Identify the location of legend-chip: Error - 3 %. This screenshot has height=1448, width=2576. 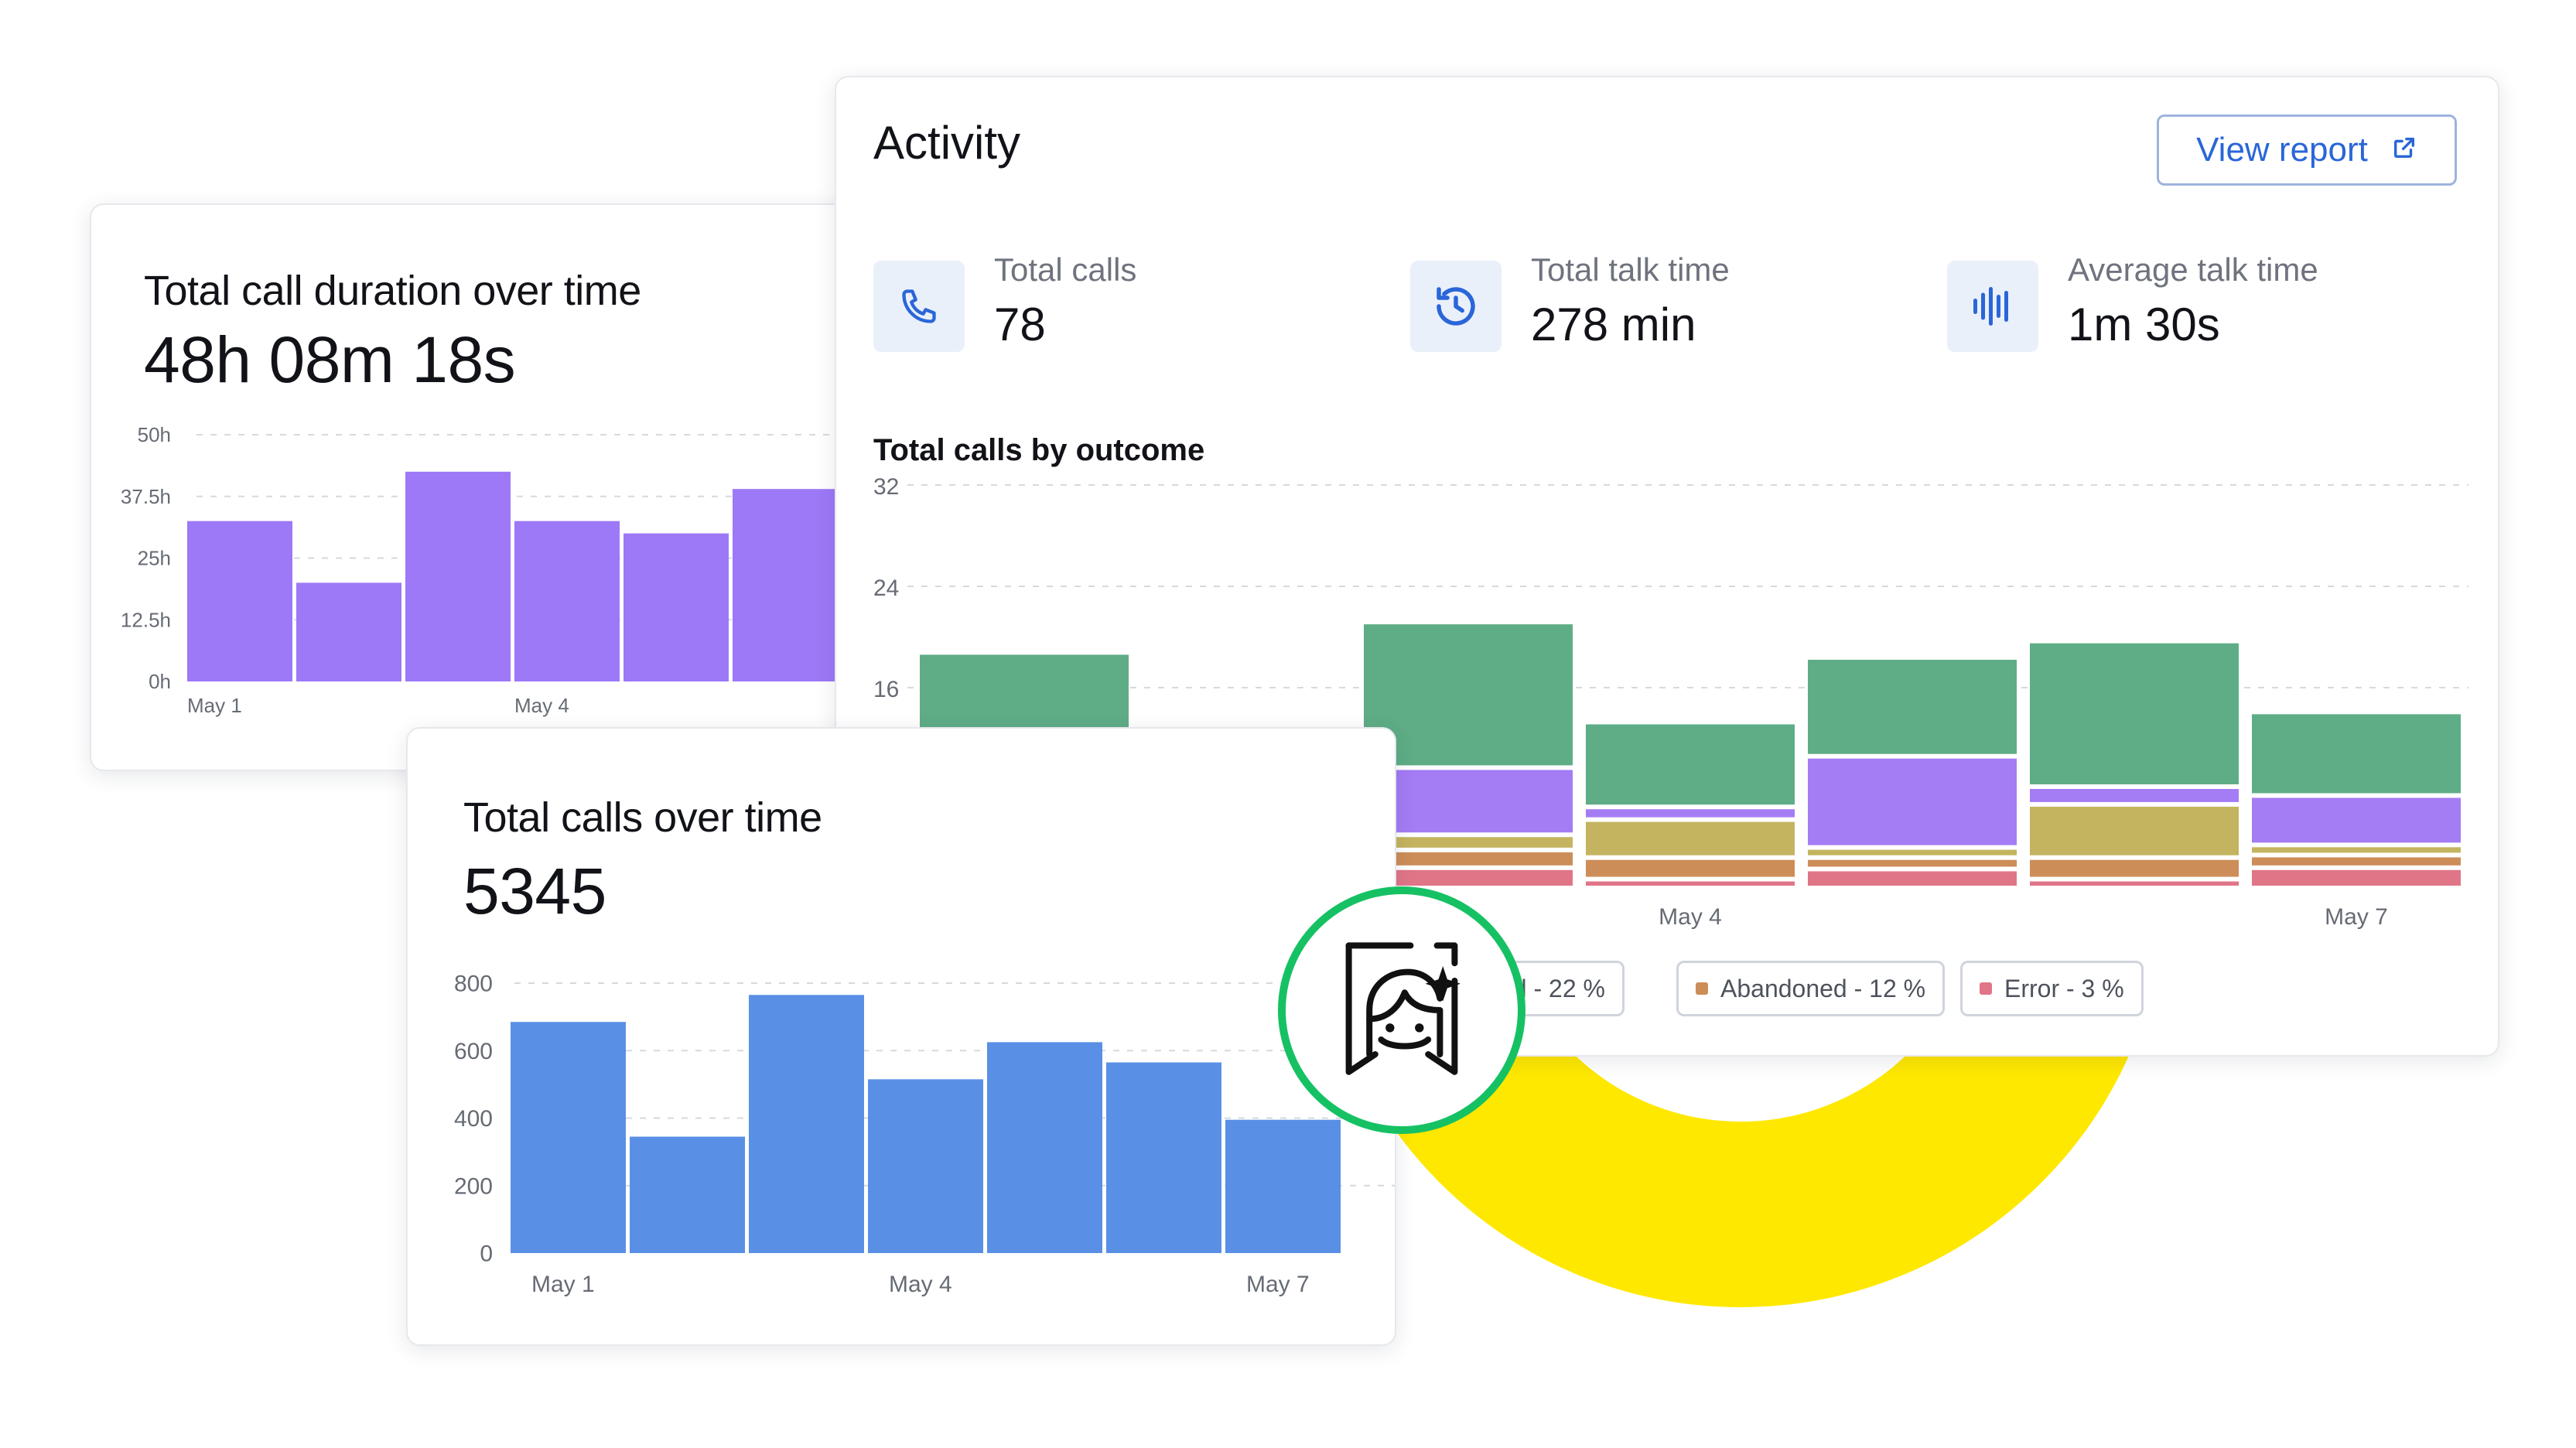
(2052, 988).